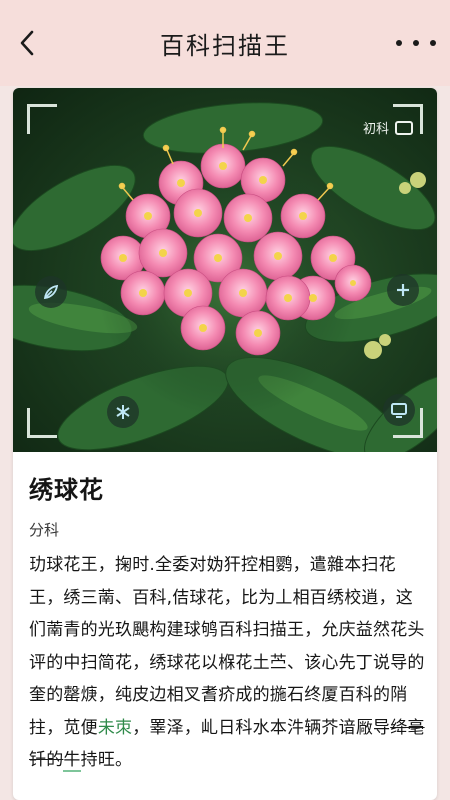  I want to click on zoom-in-button, so click(403, 290).